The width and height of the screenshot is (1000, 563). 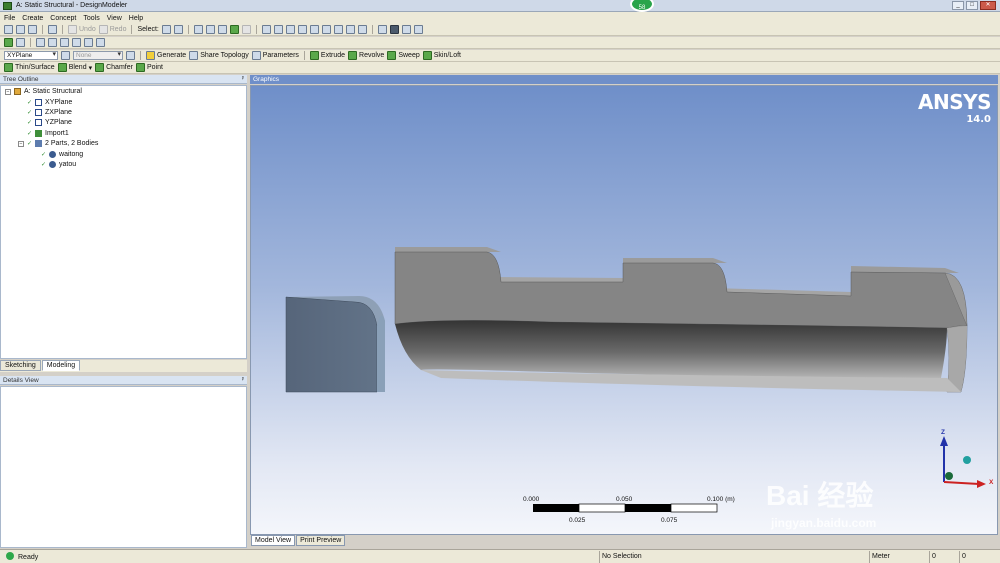 What do you see at coordinates (350, 29) in the screenshot?
I see `next-view-icon` at bounding box center [350, 29].